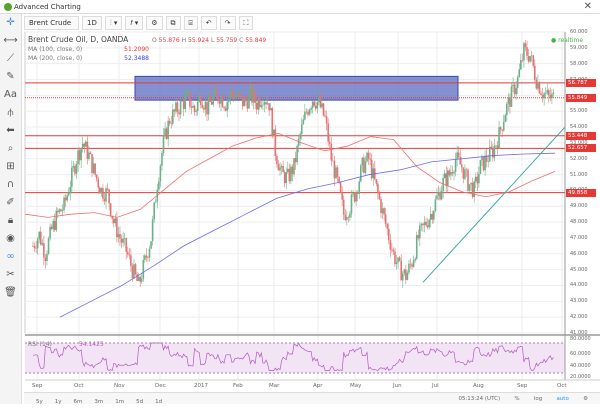  What do you see at coordinates (136, 49) in the screenshot?
I see `ma100-value: 51.2090` at bounding box center [136, 49].